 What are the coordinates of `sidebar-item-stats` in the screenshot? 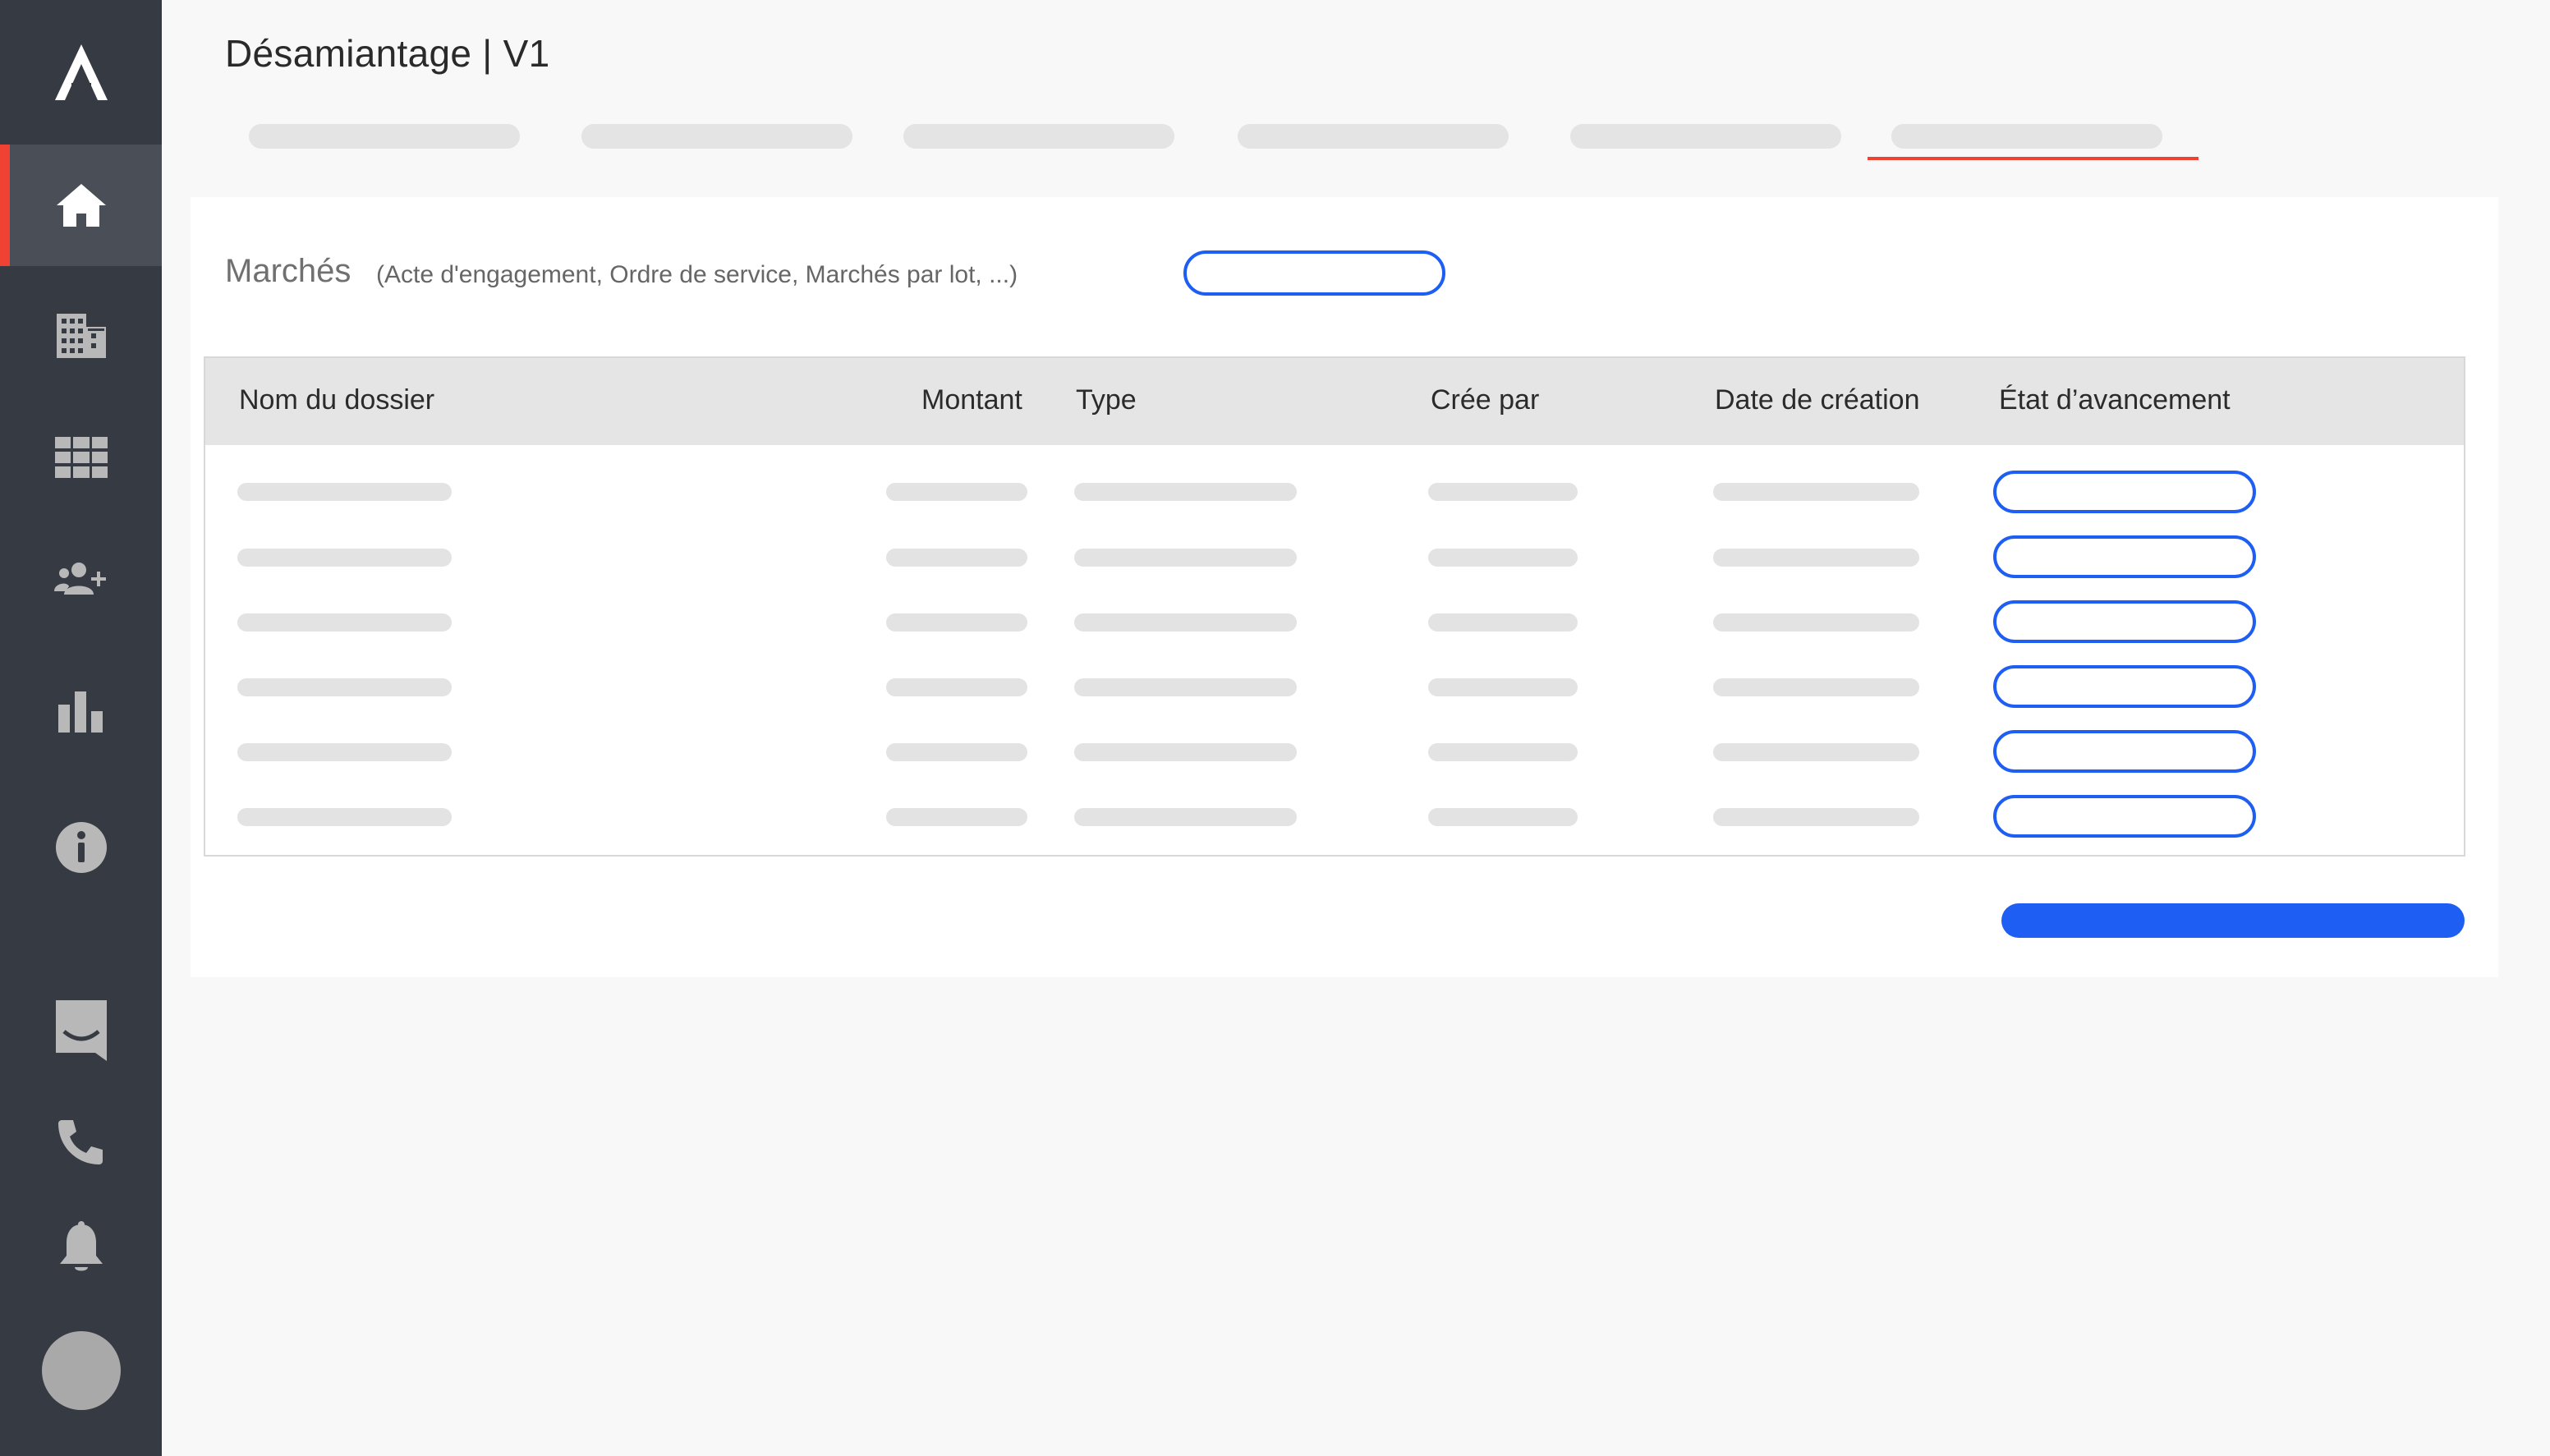 It's located at (81, 711).